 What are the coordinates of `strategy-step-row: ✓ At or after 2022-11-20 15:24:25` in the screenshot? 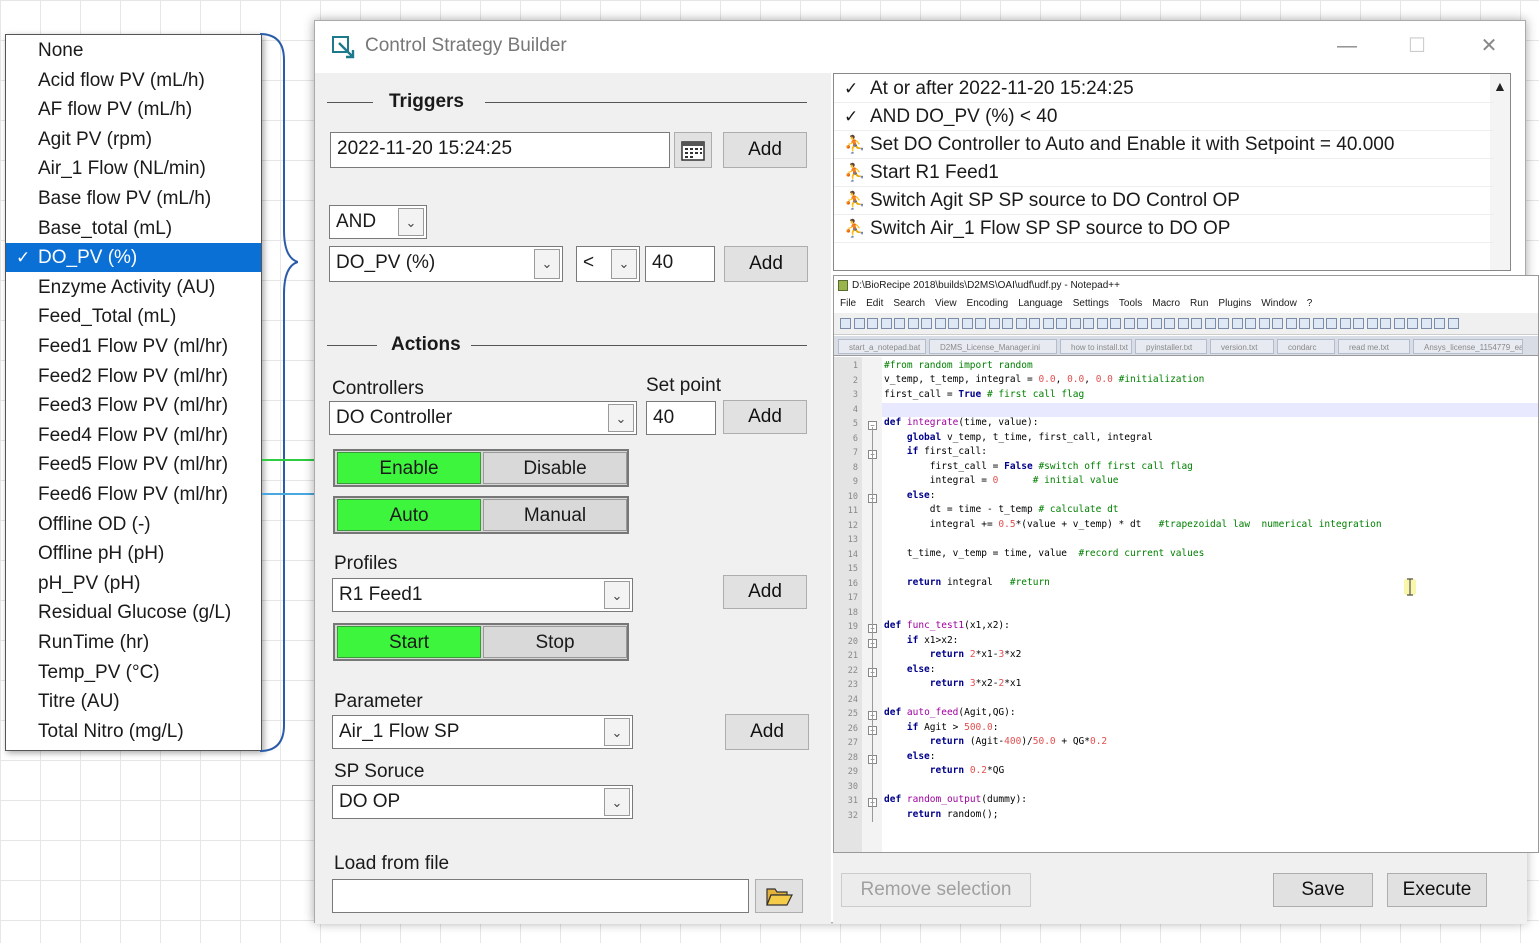 It's located at (1164, 89).